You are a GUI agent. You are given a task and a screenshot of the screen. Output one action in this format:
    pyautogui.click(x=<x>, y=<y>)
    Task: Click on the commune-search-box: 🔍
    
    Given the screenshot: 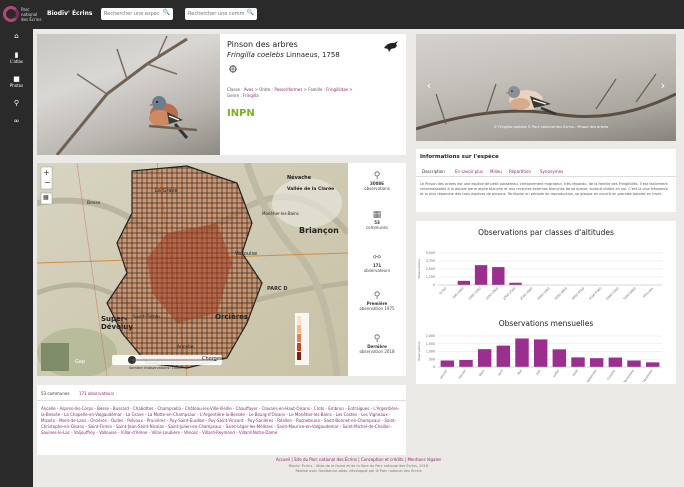 What is the action you would take?
    pyautogui.click(x=221, y=14)
    